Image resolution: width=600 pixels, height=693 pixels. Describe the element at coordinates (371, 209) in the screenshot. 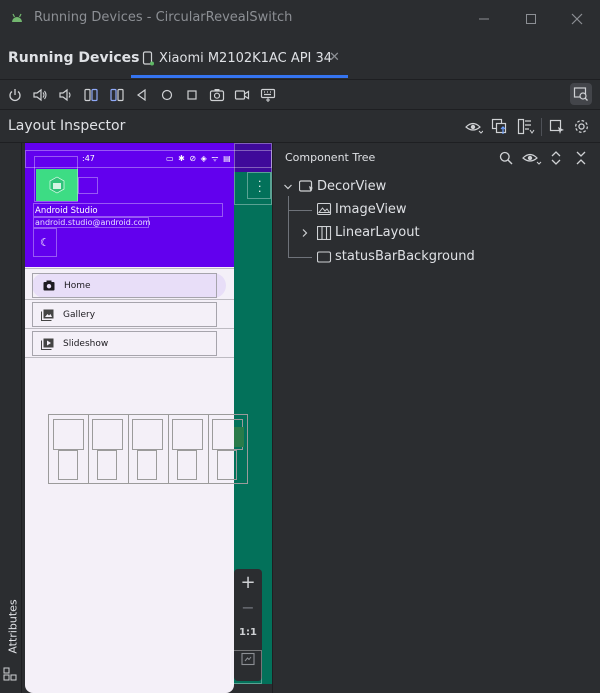

I see `tree-node-imageview: ImageView` at that location.